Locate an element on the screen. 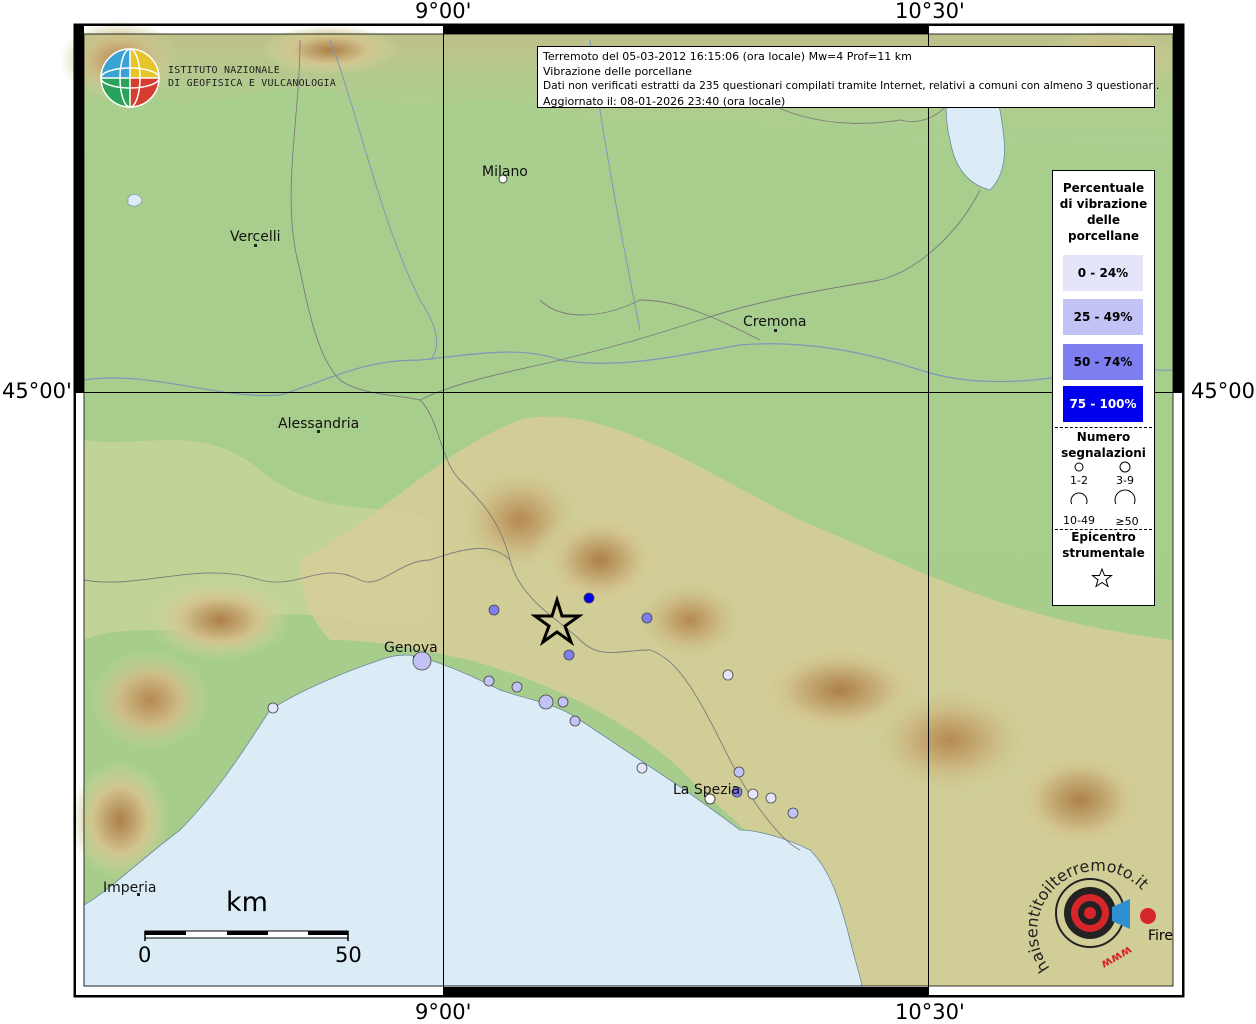  legend-count-3-9: 3-9 is located at coordinates (1125, 480).